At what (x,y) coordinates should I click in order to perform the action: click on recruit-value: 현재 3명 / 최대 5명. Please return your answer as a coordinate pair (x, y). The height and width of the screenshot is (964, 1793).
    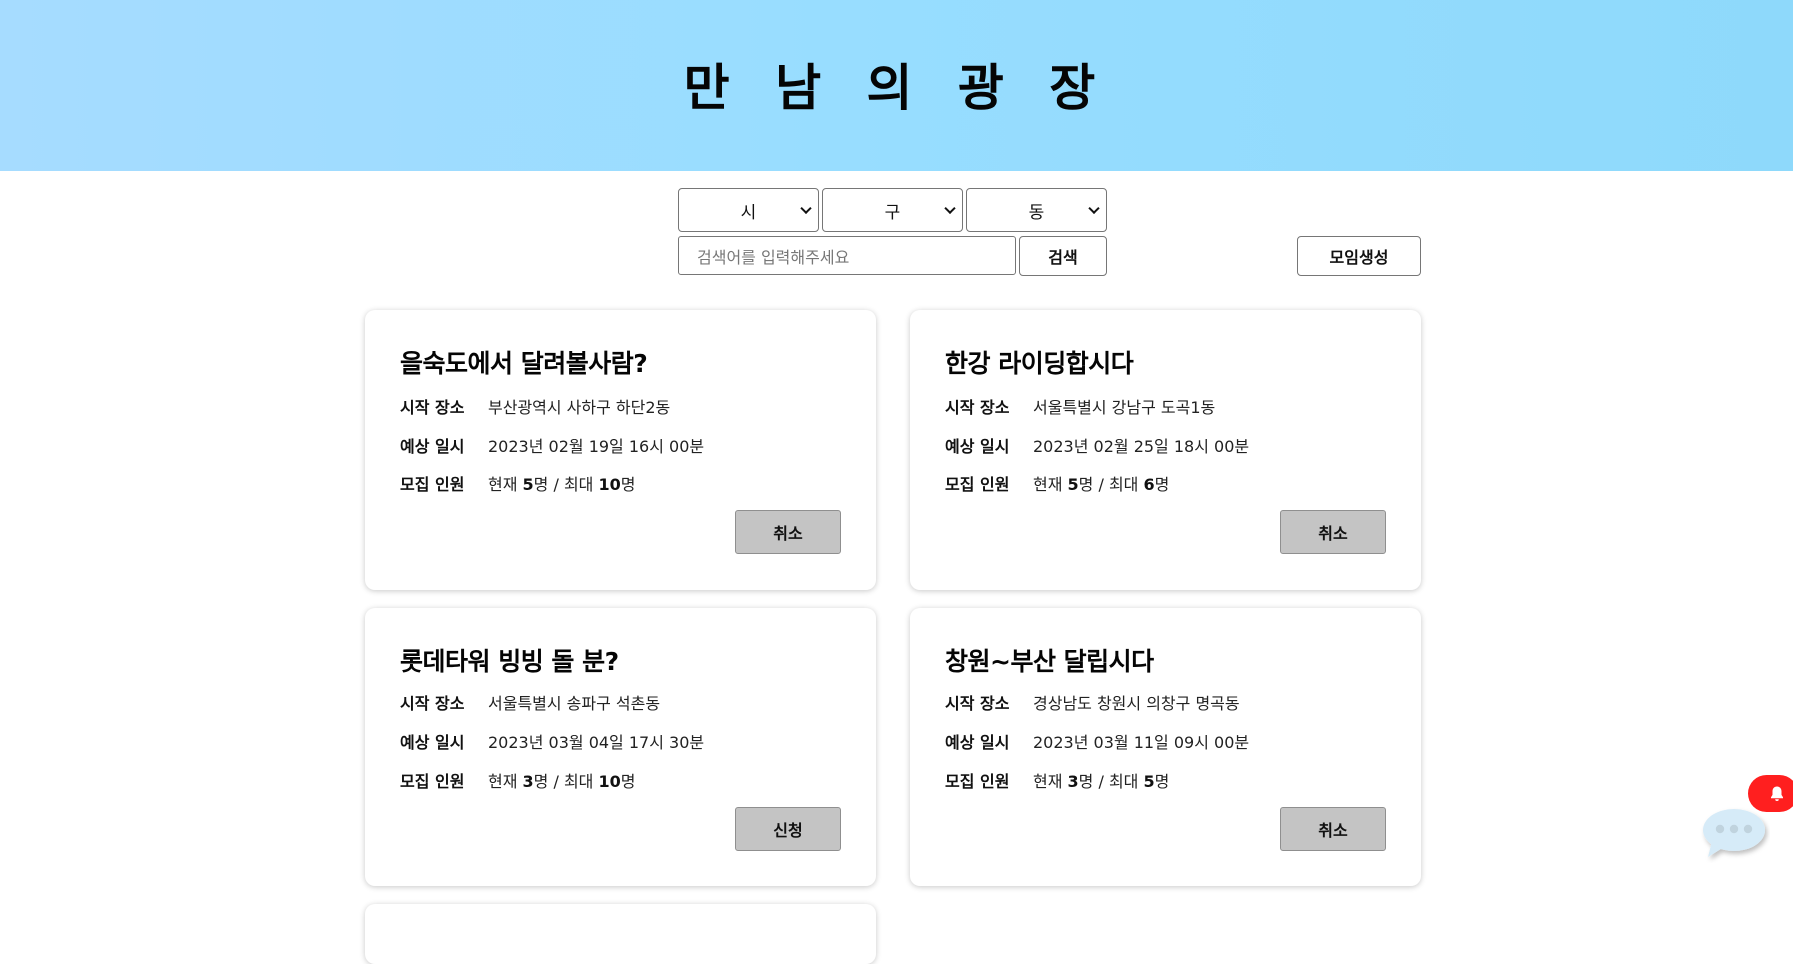
    Looking at the image, I should click on (1101, 781).